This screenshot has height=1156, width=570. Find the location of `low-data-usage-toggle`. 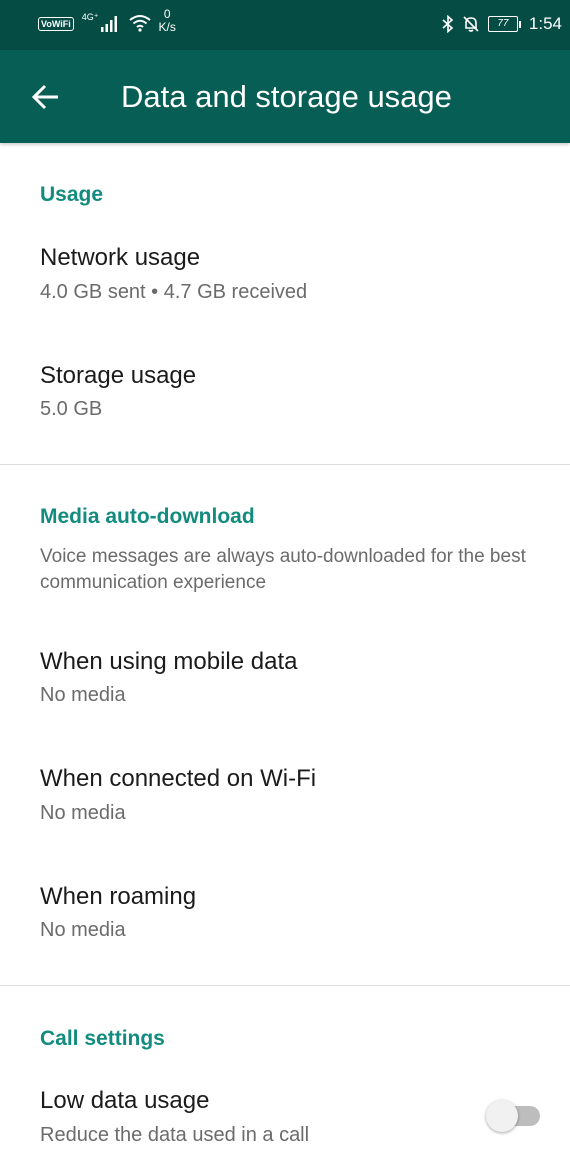

low-data-usage-toggle is located at coordinates (514, 1115).